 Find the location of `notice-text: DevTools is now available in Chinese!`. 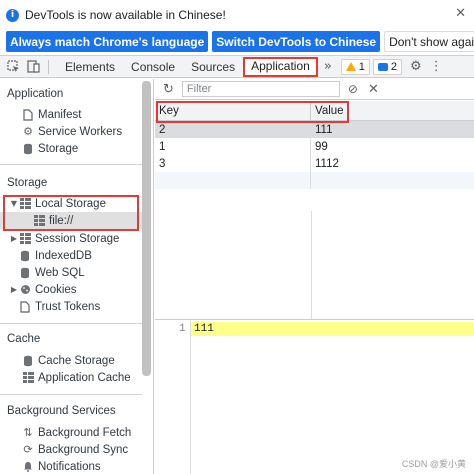

notice-text: DevTools is now available in Chinese! is located at coordinates (125, 15).